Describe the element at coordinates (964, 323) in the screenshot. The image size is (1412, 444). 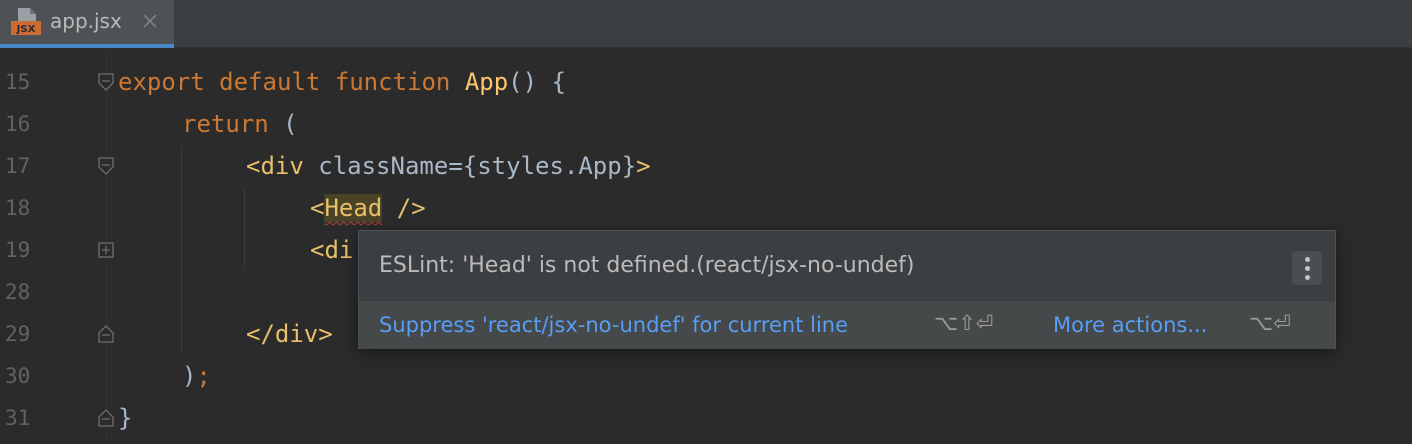
I see `suppress-shortcut: ⌥⇧⏎` at that location.